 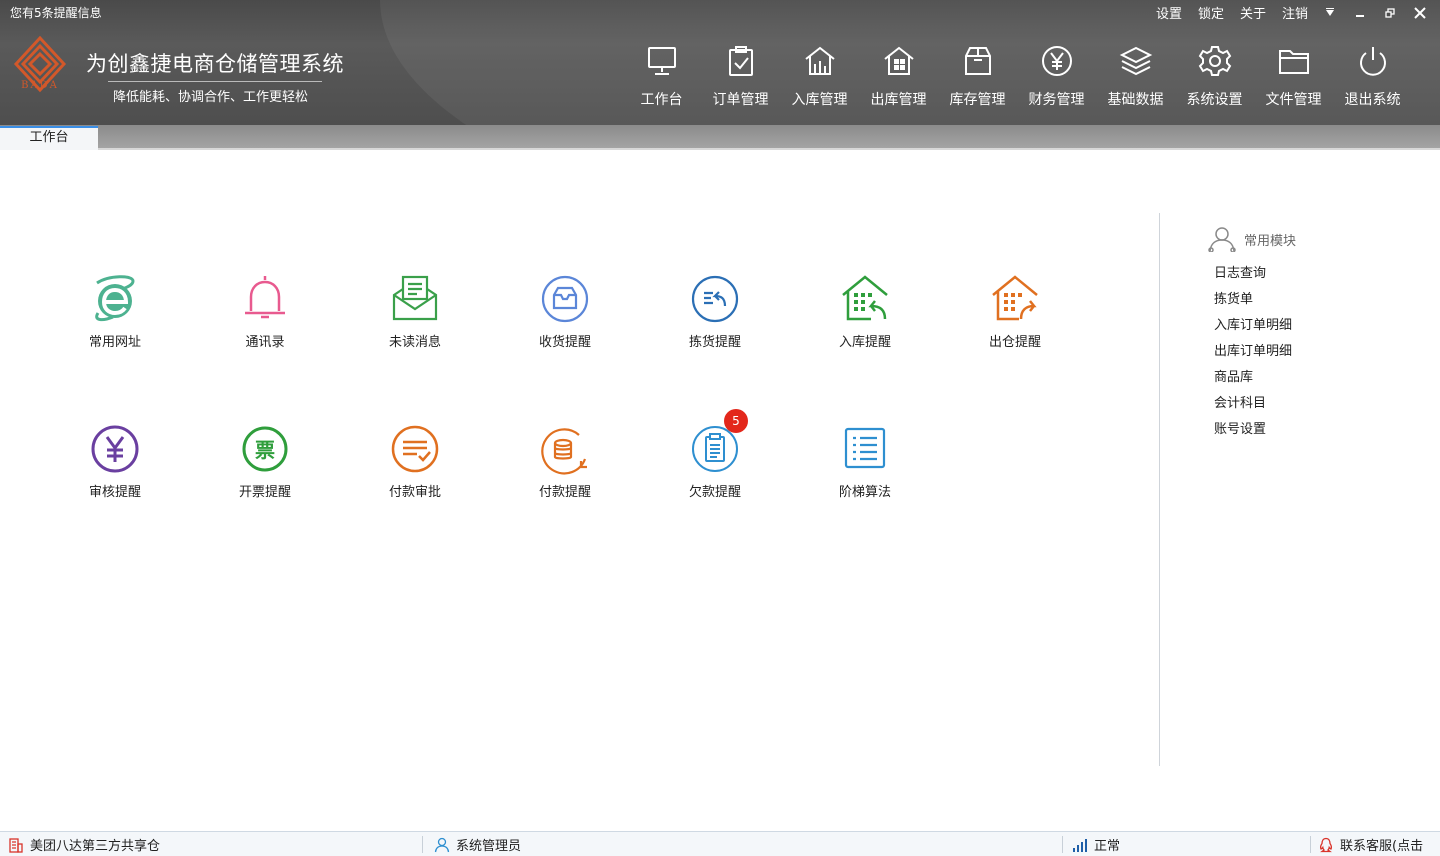 What do you see at coordinates (661, 61) in the screenshot?
I see `monitor-icon` at bounding box center [661, 61].